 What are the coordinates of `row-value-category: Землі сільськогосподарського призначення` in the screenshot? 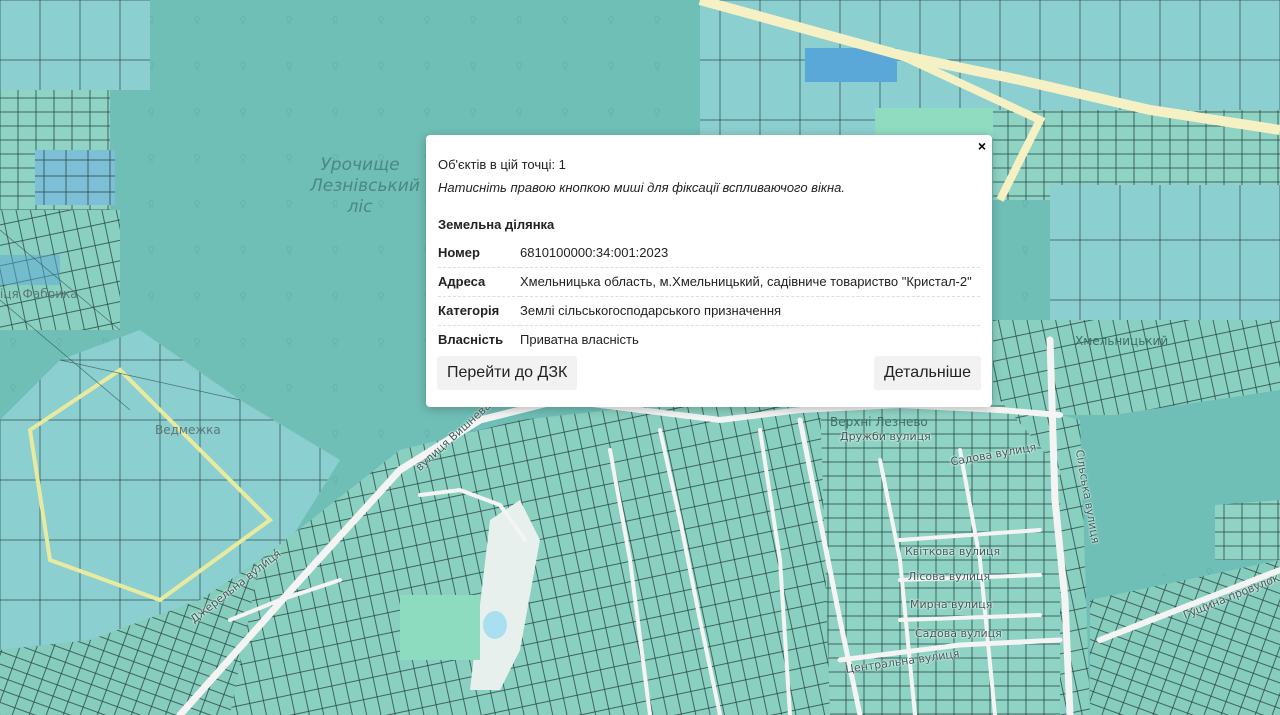 It's located at (750, 311).